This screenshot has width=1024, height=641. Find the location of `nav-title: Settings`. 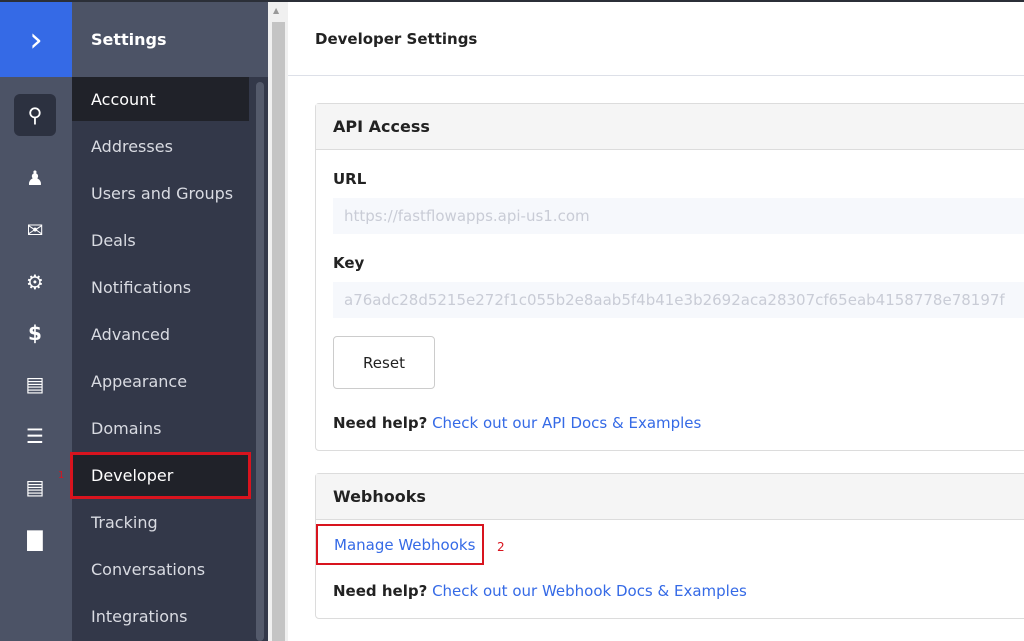

nav-title: Settings is located at coordinates (170, 39).